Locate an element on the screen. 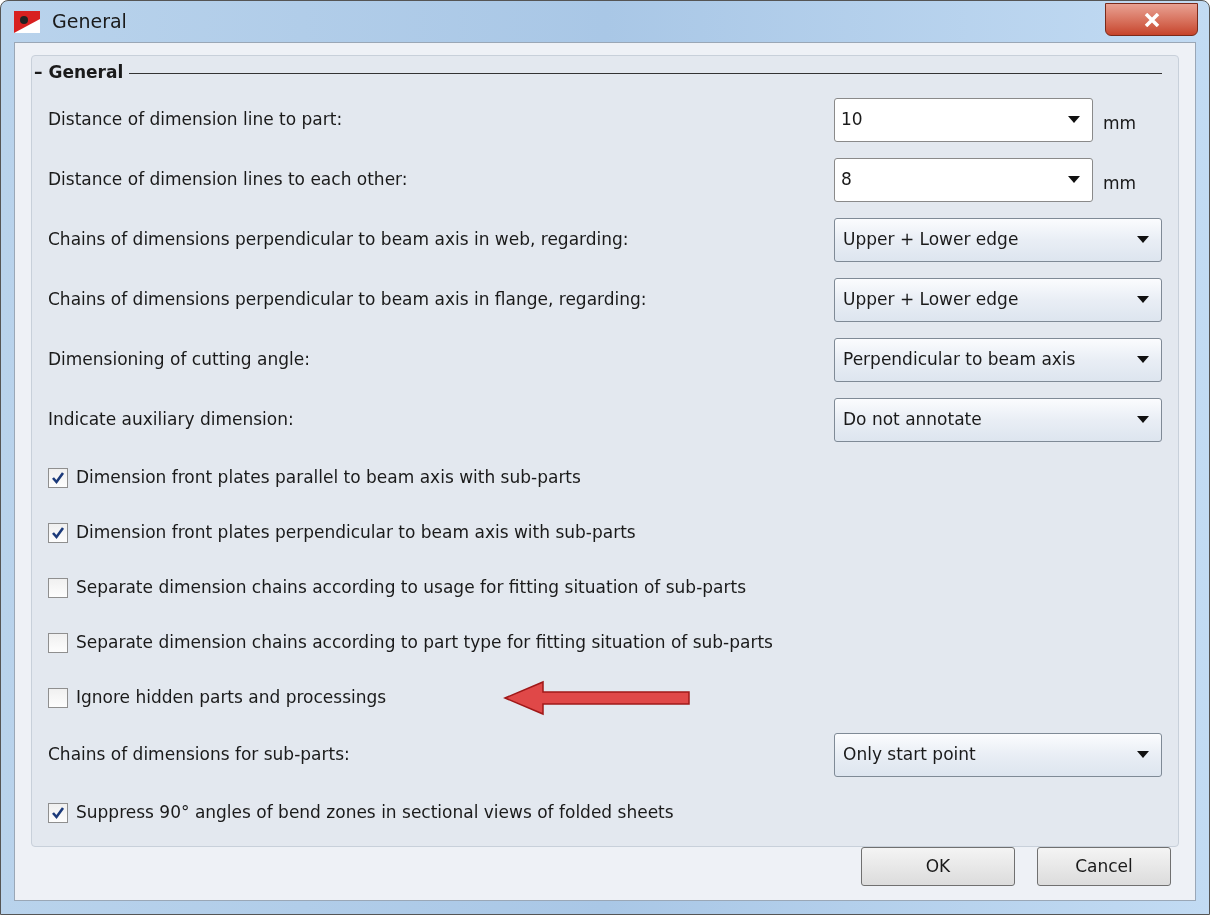  group-title: General is located at coordinates (86, 73).